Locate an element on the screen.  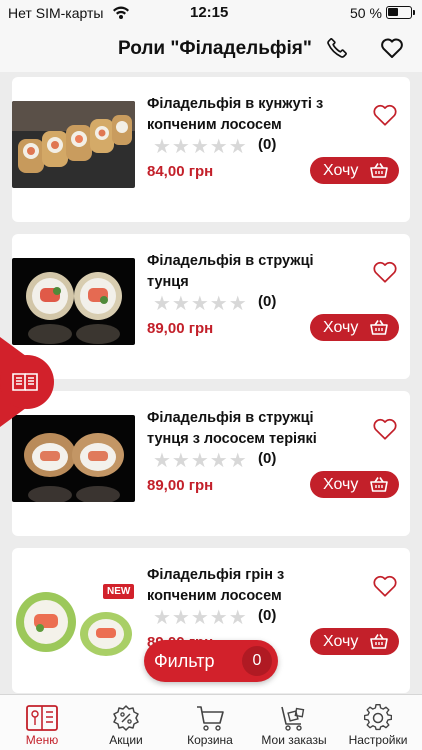
battery-icon is located at coordinates (400, 12).